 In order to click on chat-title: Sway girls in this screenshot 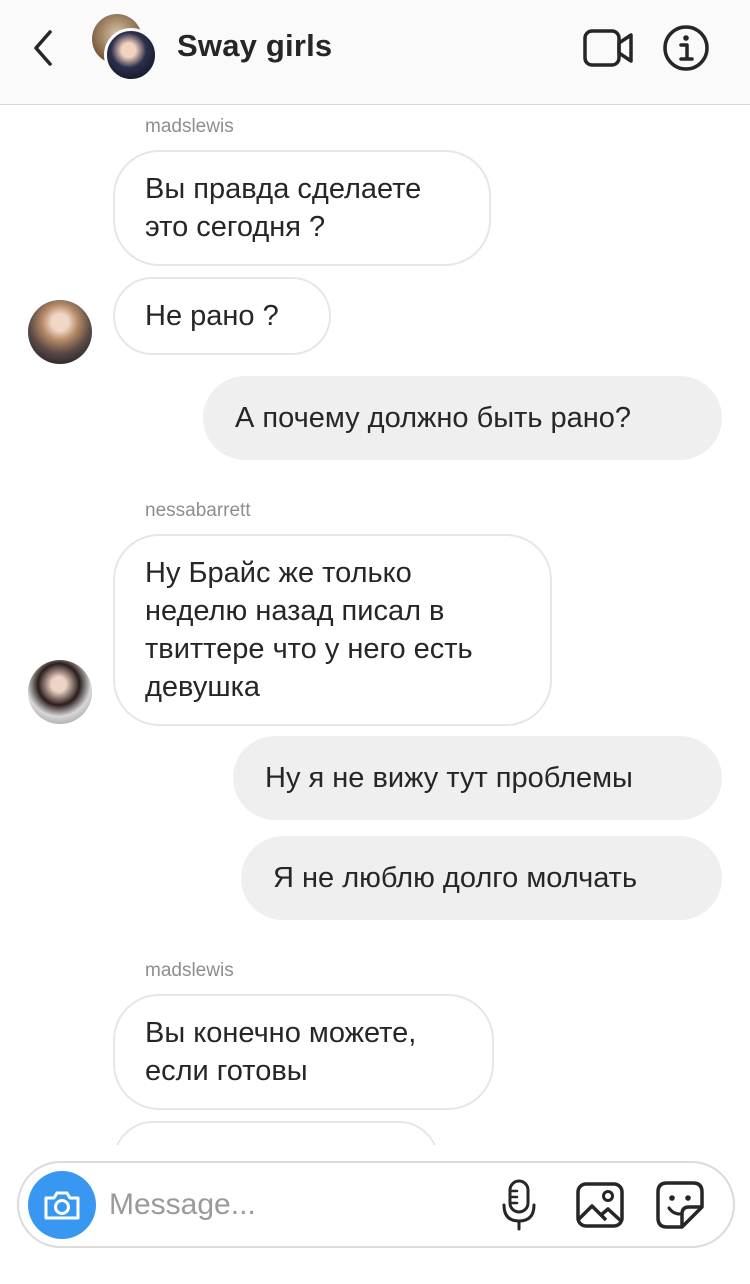, I will do `click(254, 46)`.